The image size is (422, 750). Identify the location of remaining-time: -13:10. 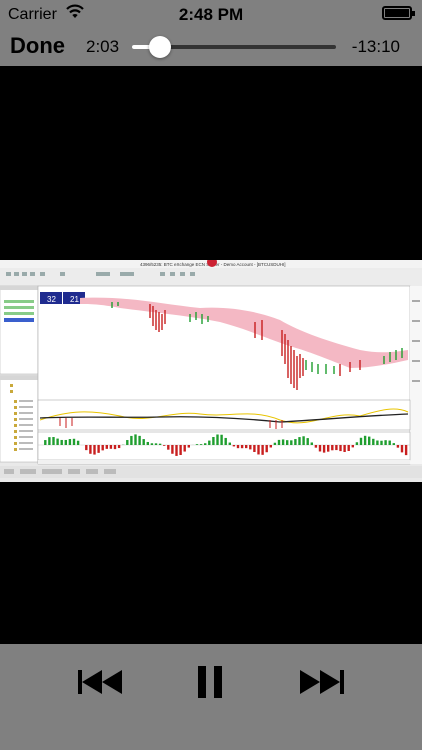
(375, 46).